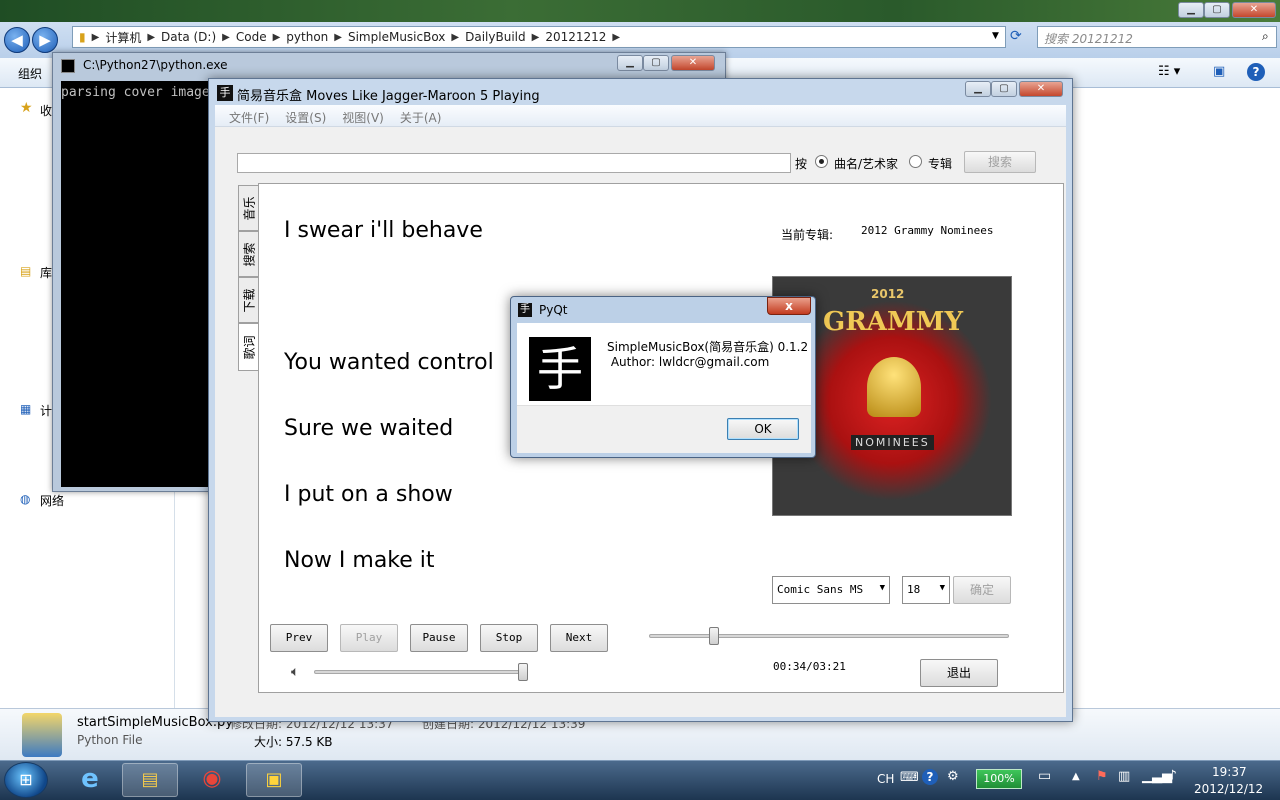  I want to click on search-button: 搜索, so click(1000, 162).